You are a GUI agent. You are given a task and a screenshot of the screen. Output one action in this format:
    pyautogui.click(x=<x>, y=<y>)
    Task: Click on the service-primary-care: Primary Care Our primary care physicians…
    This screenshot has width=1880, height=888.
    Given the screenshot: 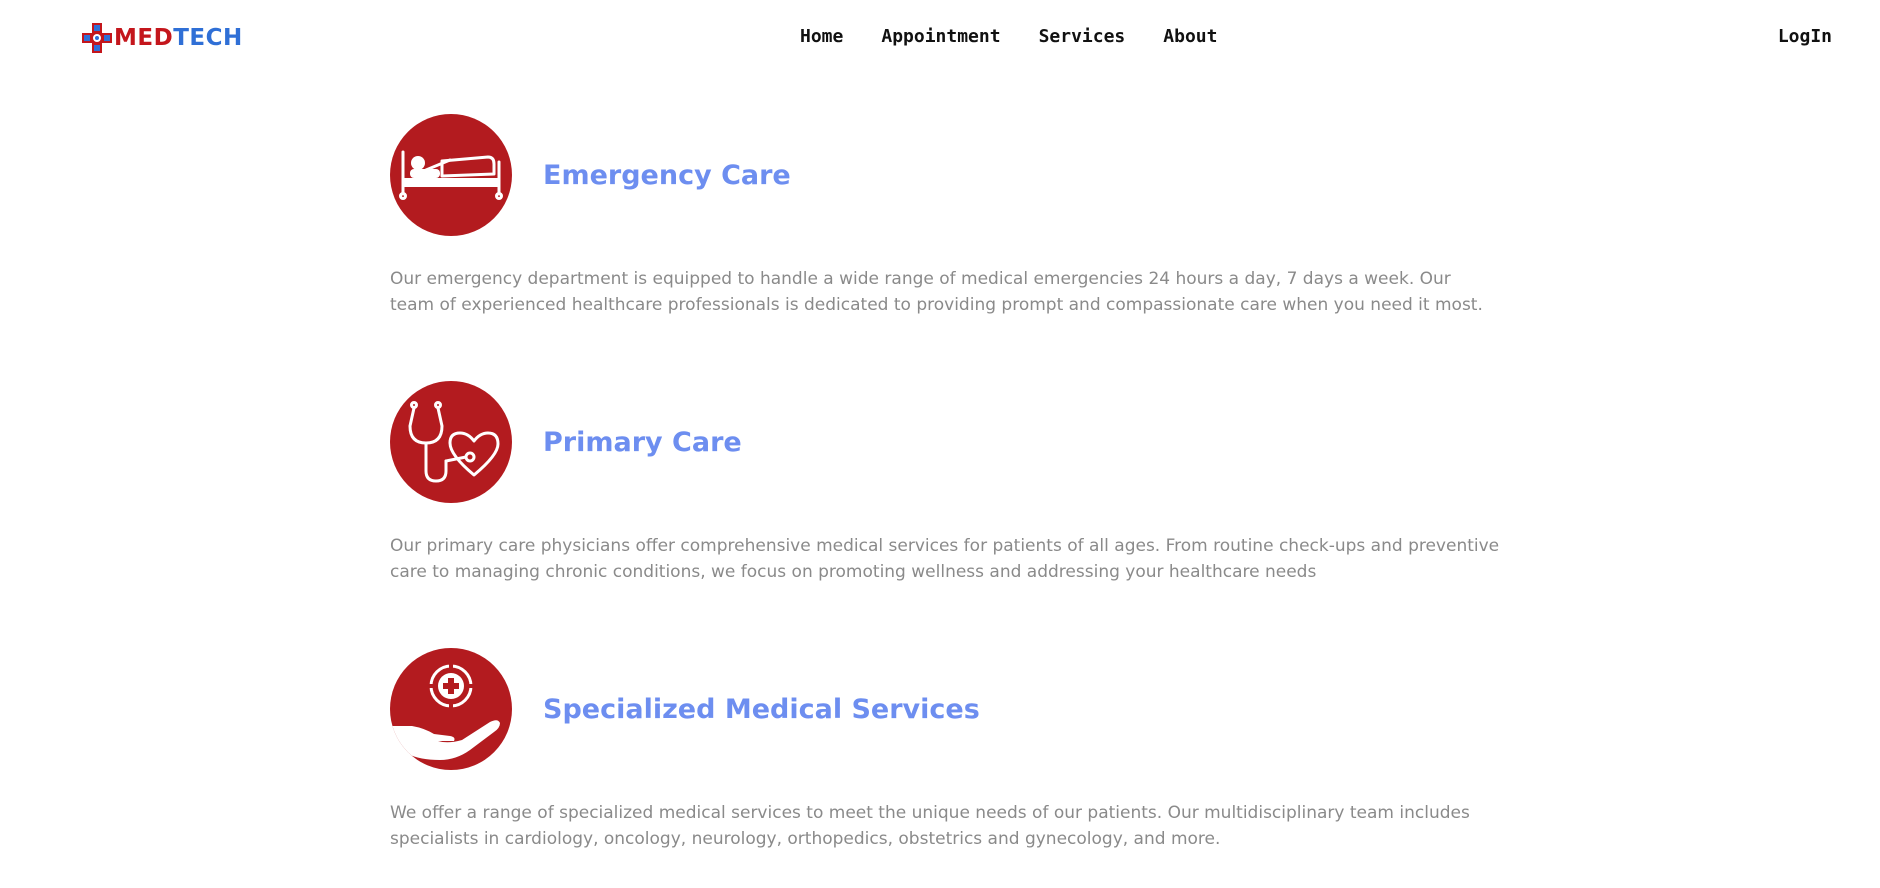 What is the action you would take?
    pyautogui.click(x=945, y=483)
    